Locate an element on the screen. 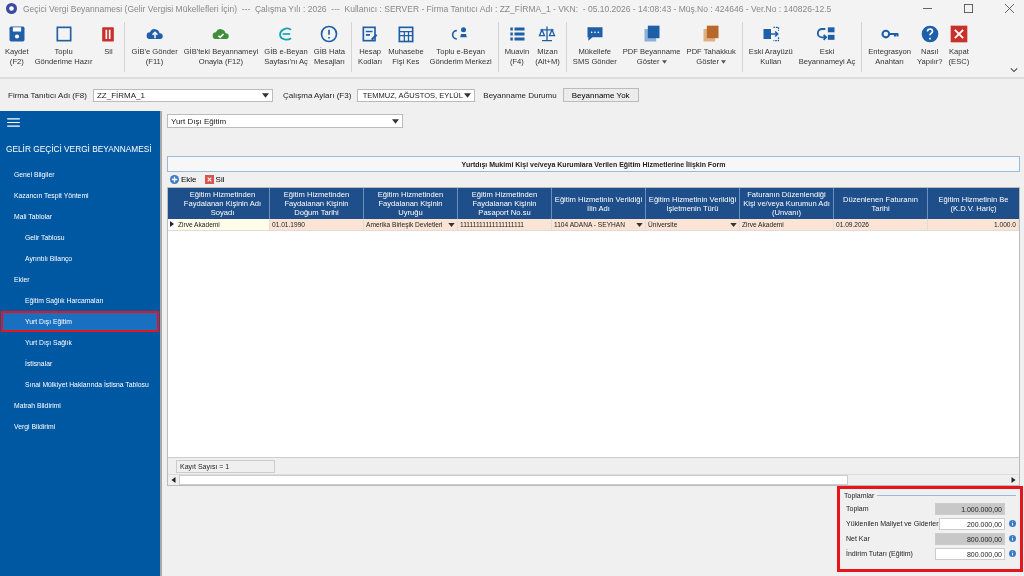 The image size is (1024, 576). plus-icon is located at coordinates (174, 179).